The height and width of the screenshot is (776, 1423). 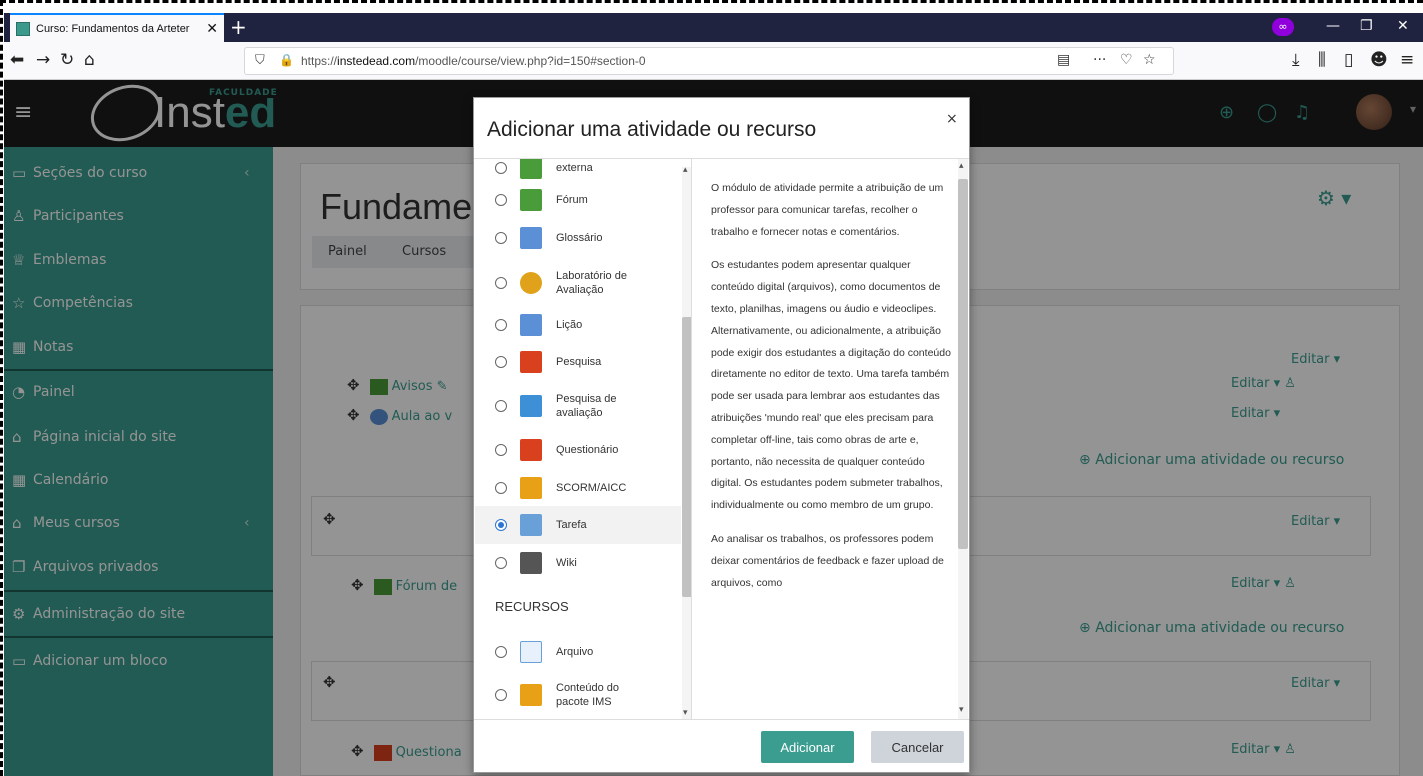 What do you see at coordinates (531, 488) in the screenshot?
I see `scorm-package-icon` at bounding box center [531, 488].